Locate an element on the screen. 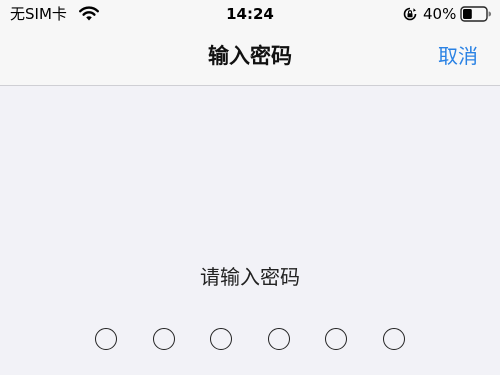  passcode-prompt: 请输入密码 is located at coordinates (250, 277).